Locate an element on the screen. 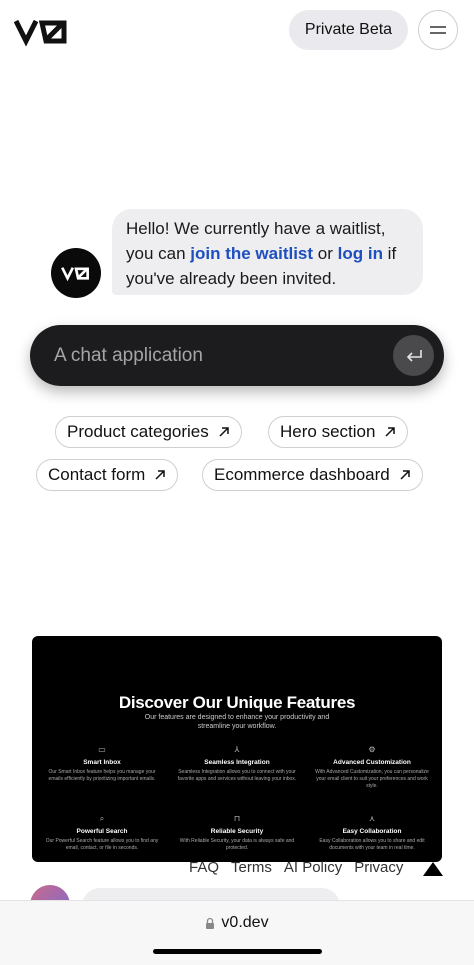 The image size is (474, 965). home-indicator is located at coordinates (237, 951).